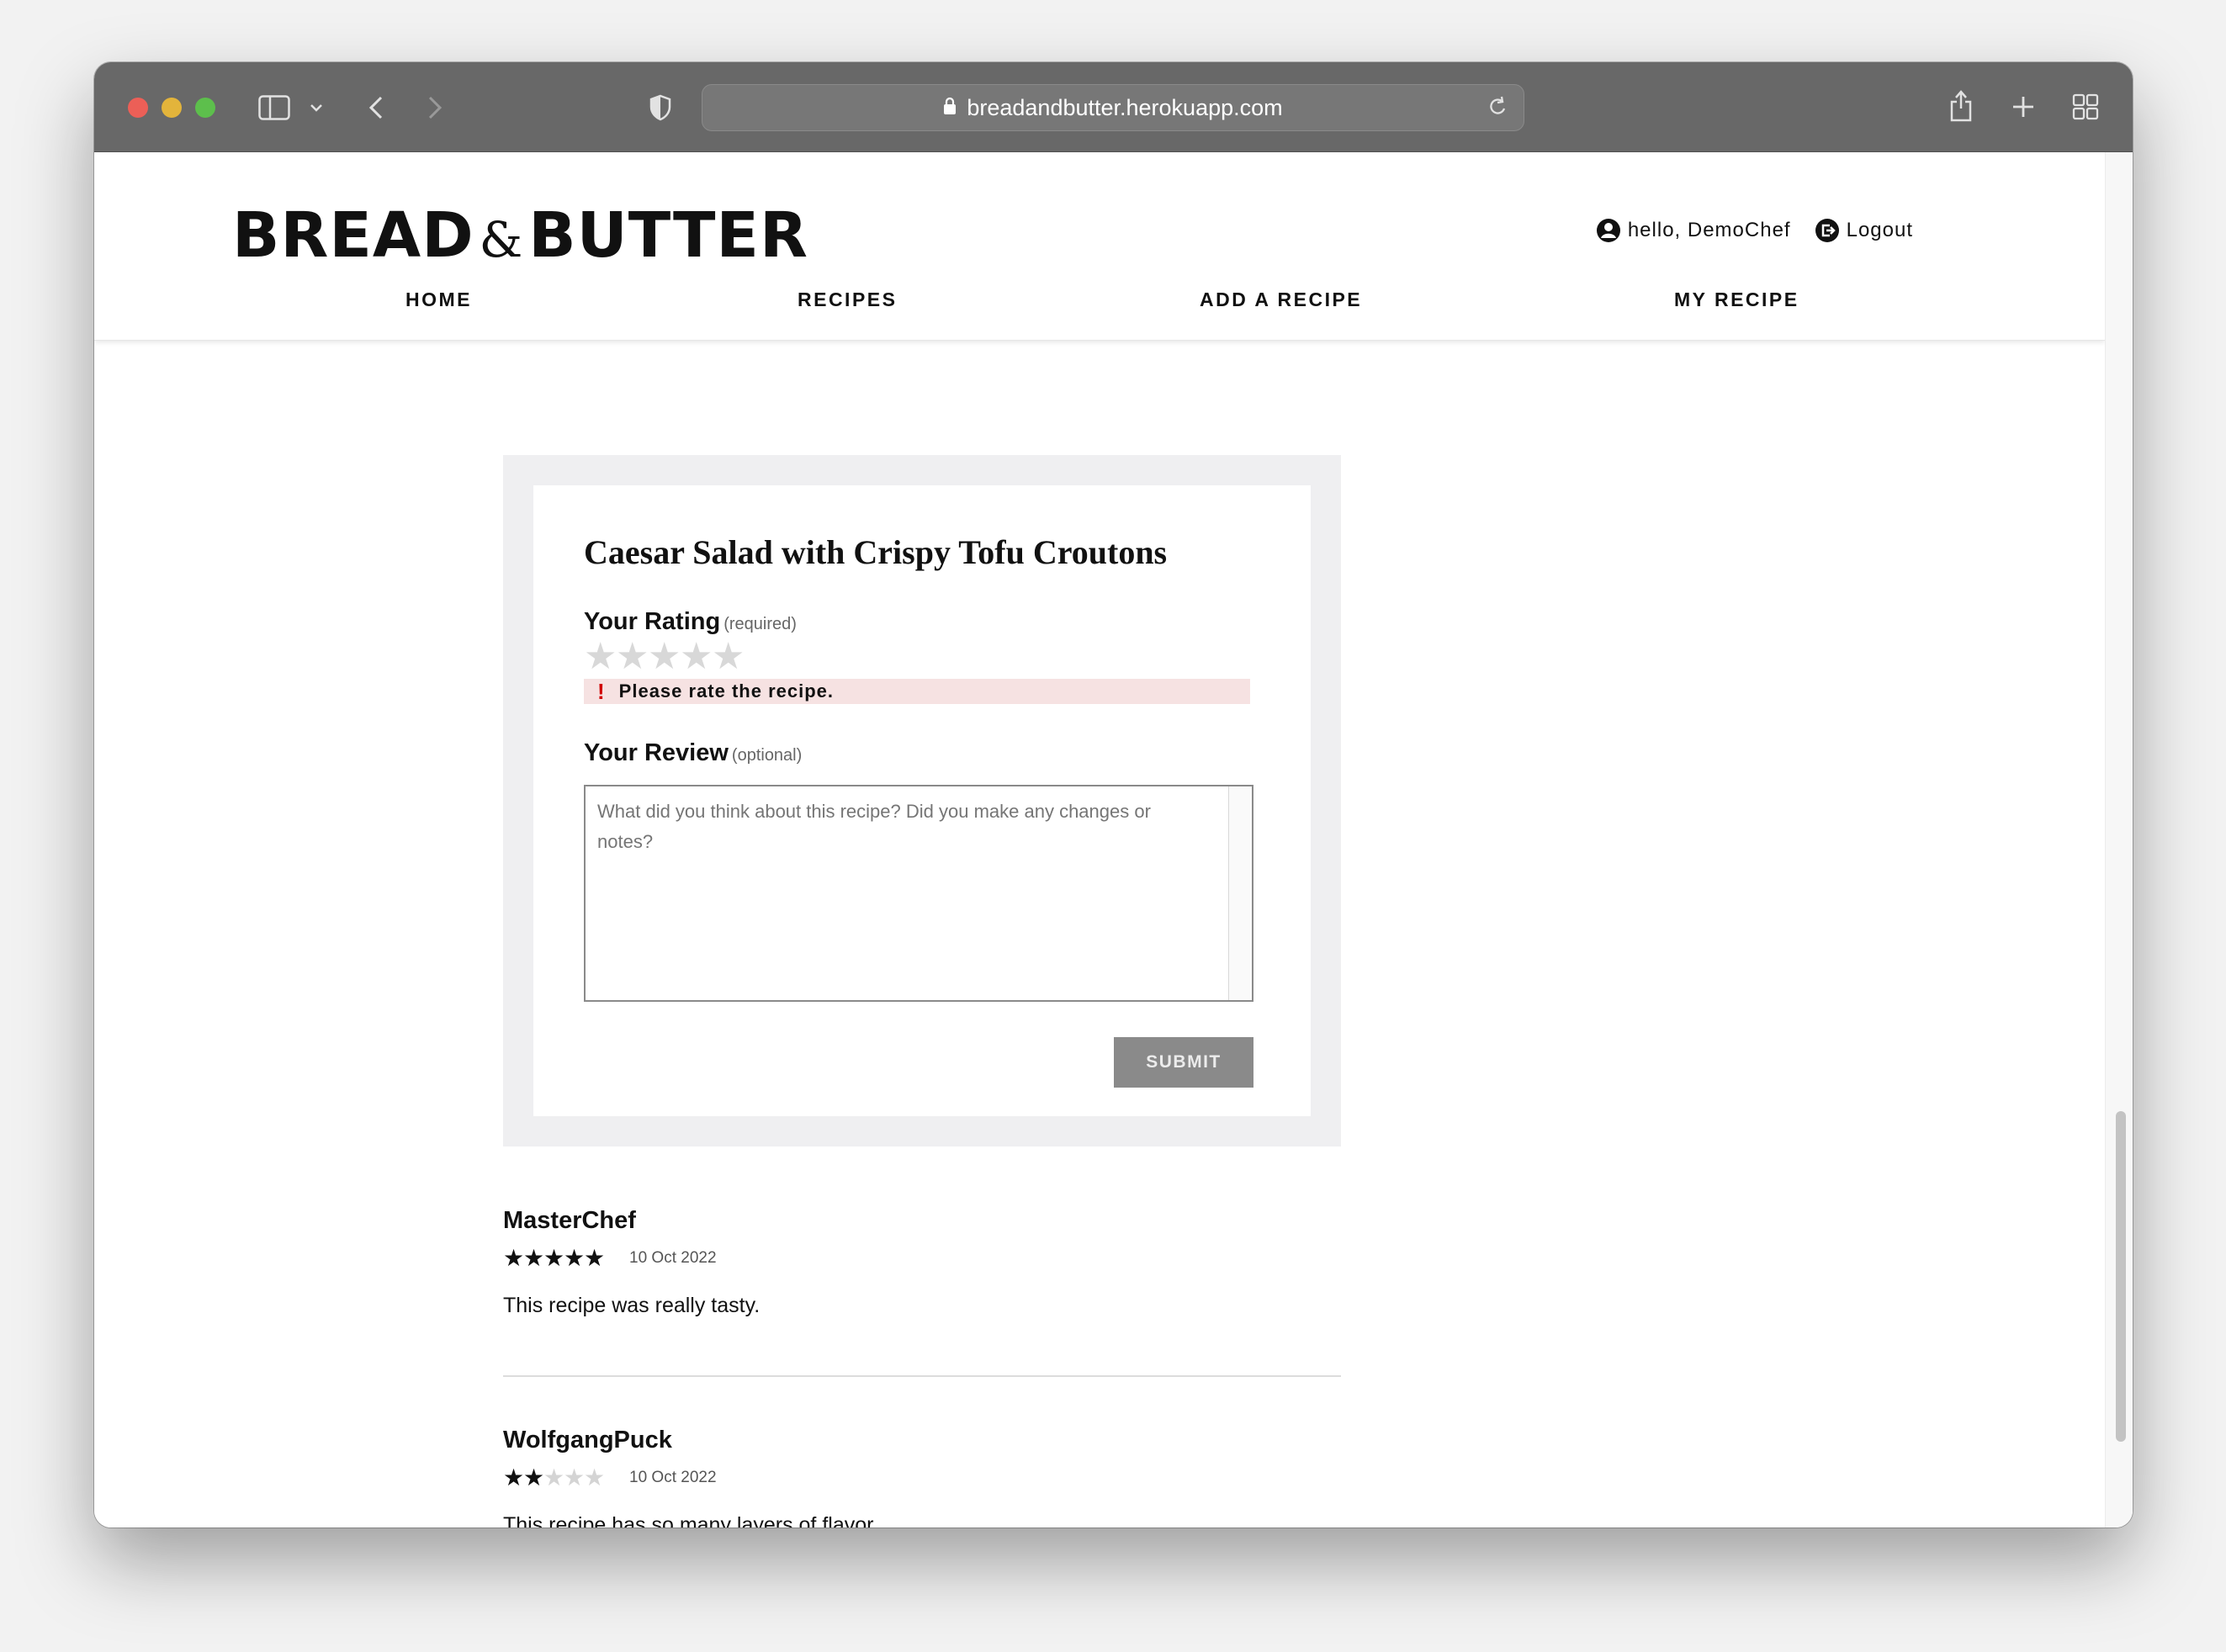 The height and width of the screenshot is (1652, 2226). I want to click on page-scrollbar, so click(2119, 840).